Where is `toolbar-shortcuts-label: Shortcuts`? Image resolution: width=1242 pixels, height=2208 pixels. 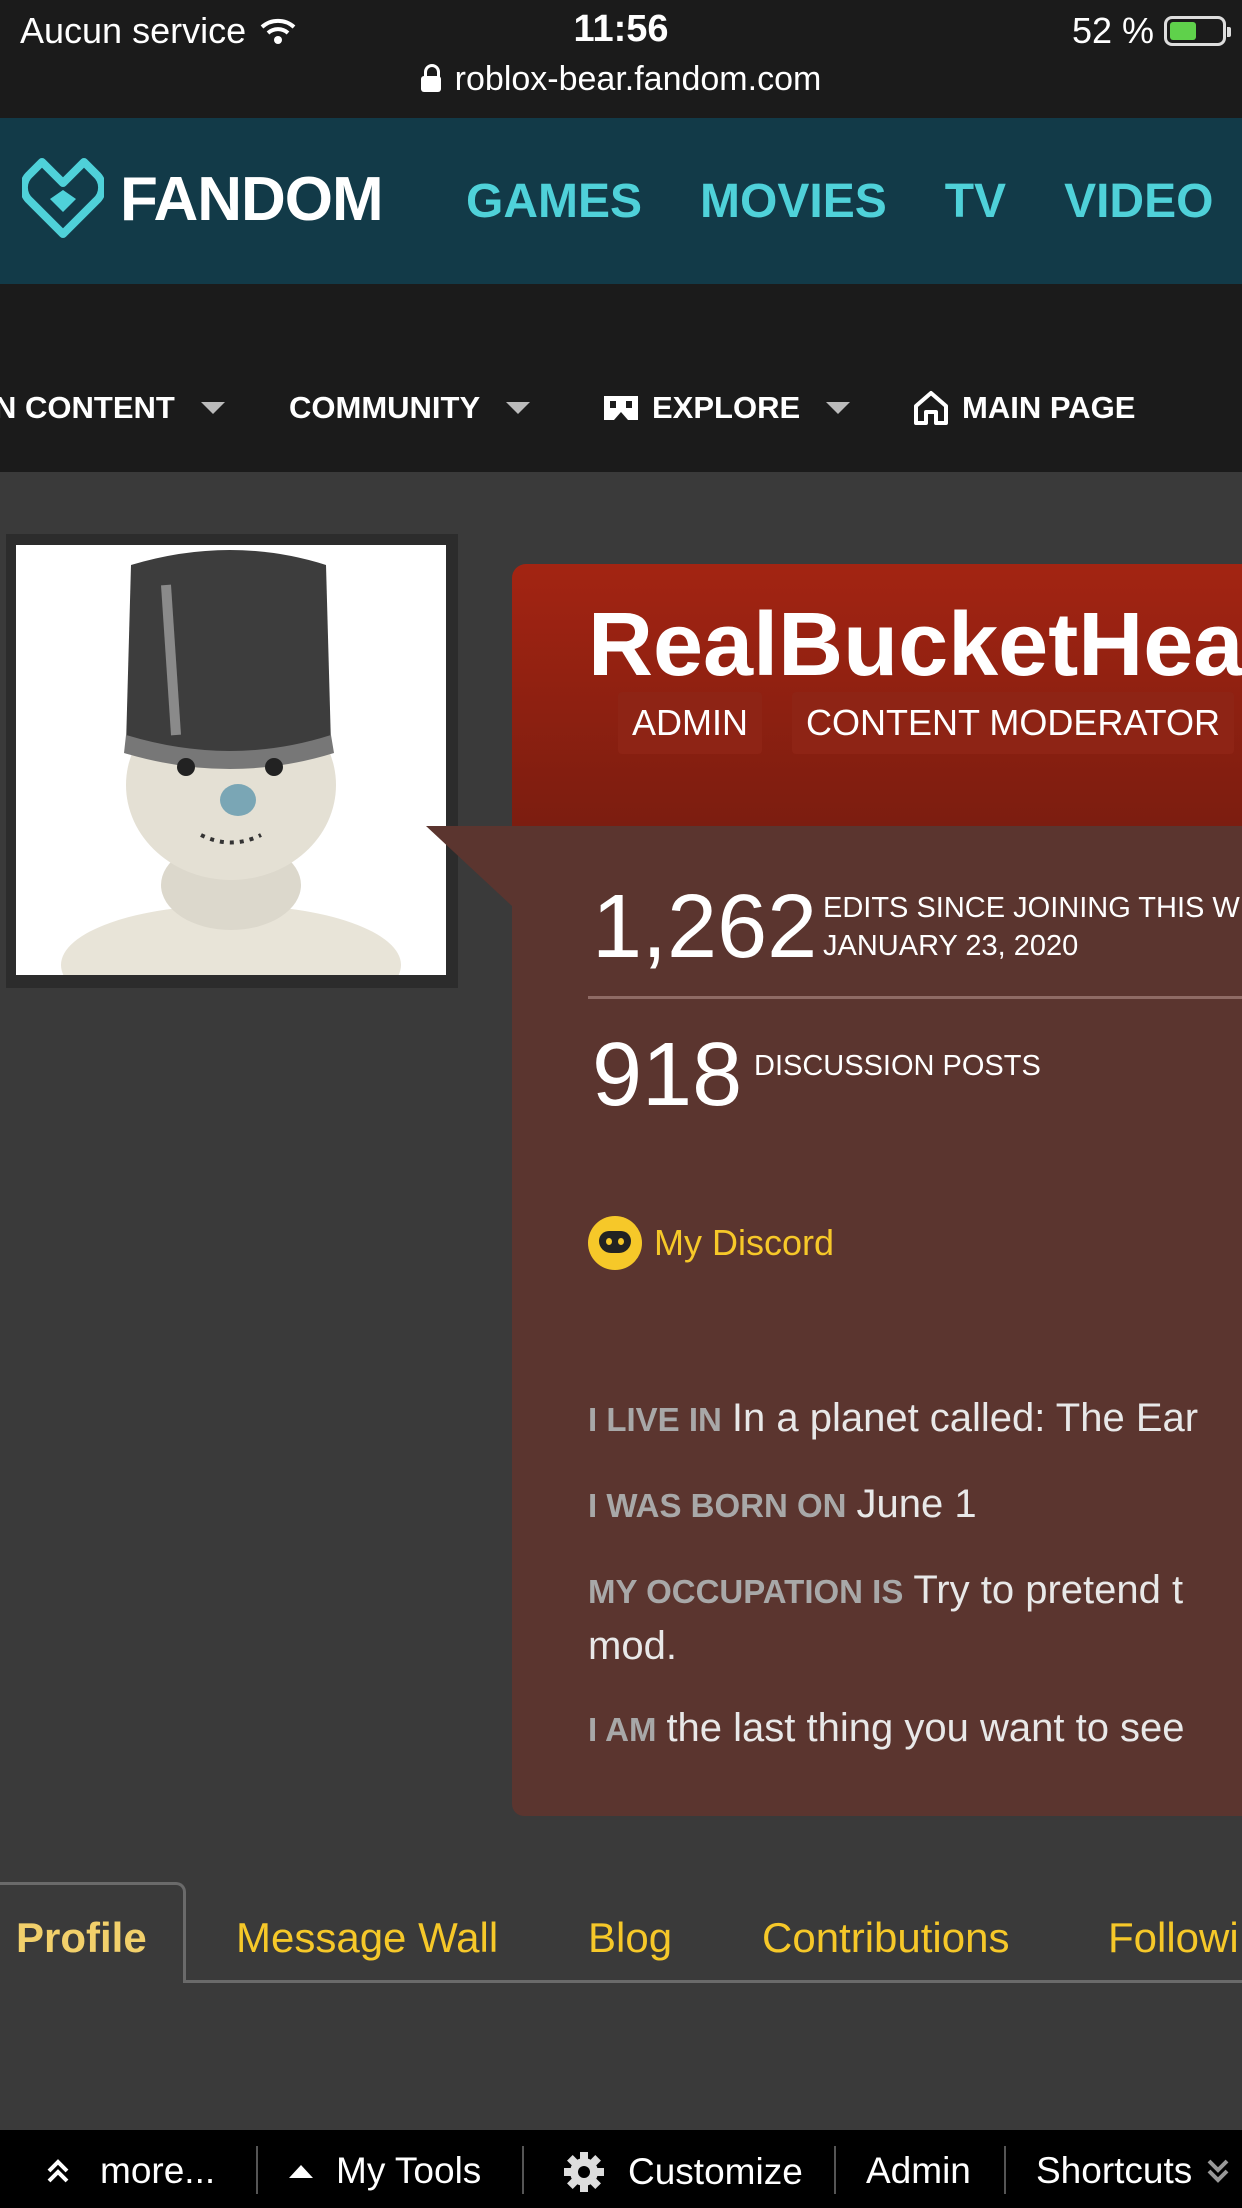 toolbar-shortcuts-label: Shortcuts is located at coordinates (1114, 2170).